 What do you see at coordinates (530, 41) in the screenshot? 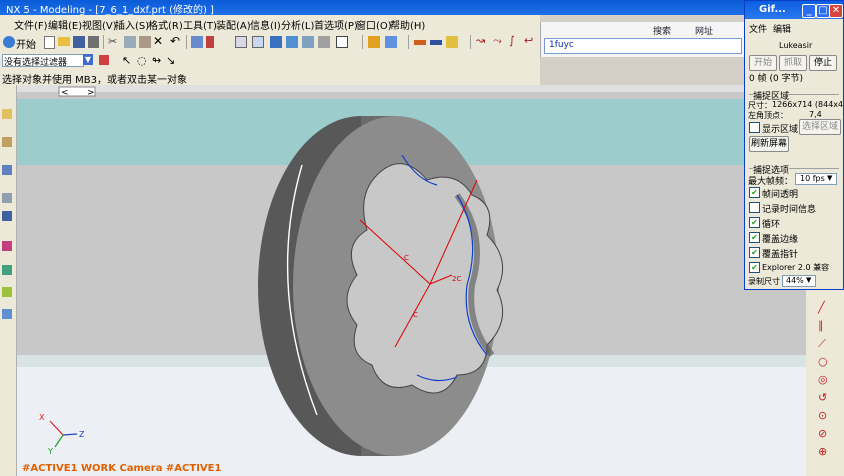
I see `fillet-icon: ↩` at bounding box center [530, 41].